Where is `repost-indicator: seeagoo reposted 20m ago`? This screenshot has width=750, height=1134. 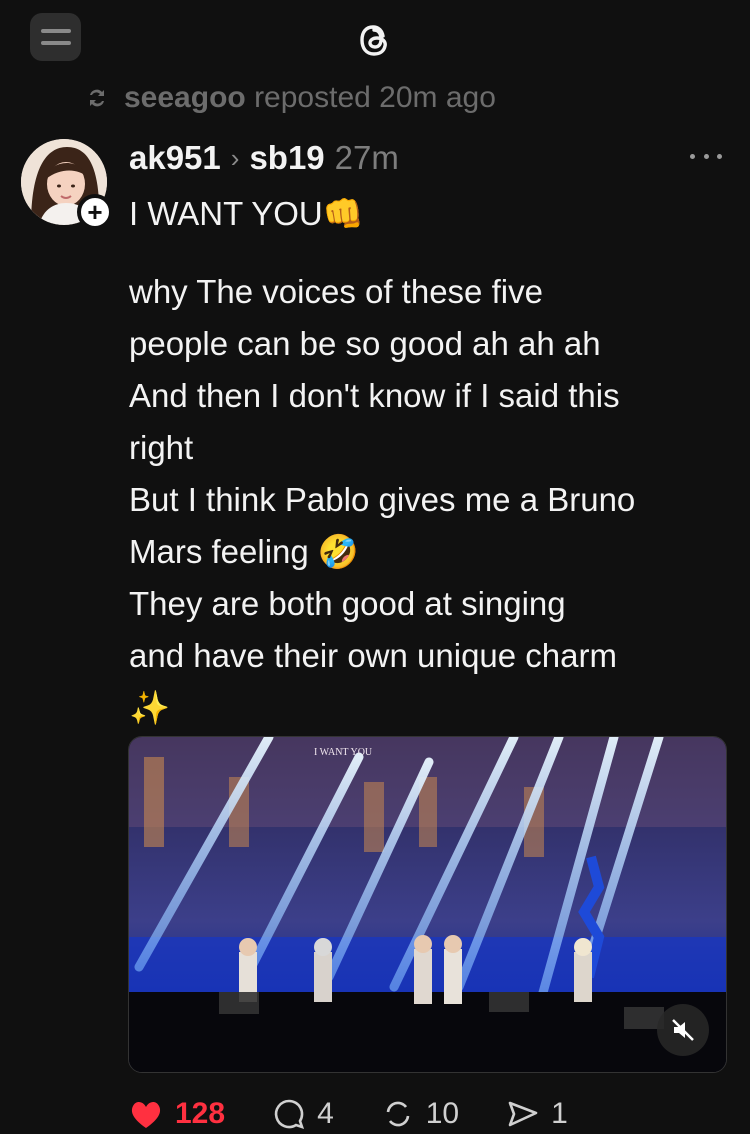 repost-indicator: seeagoo reposted 20m ago is located at coordinates (290, 98).